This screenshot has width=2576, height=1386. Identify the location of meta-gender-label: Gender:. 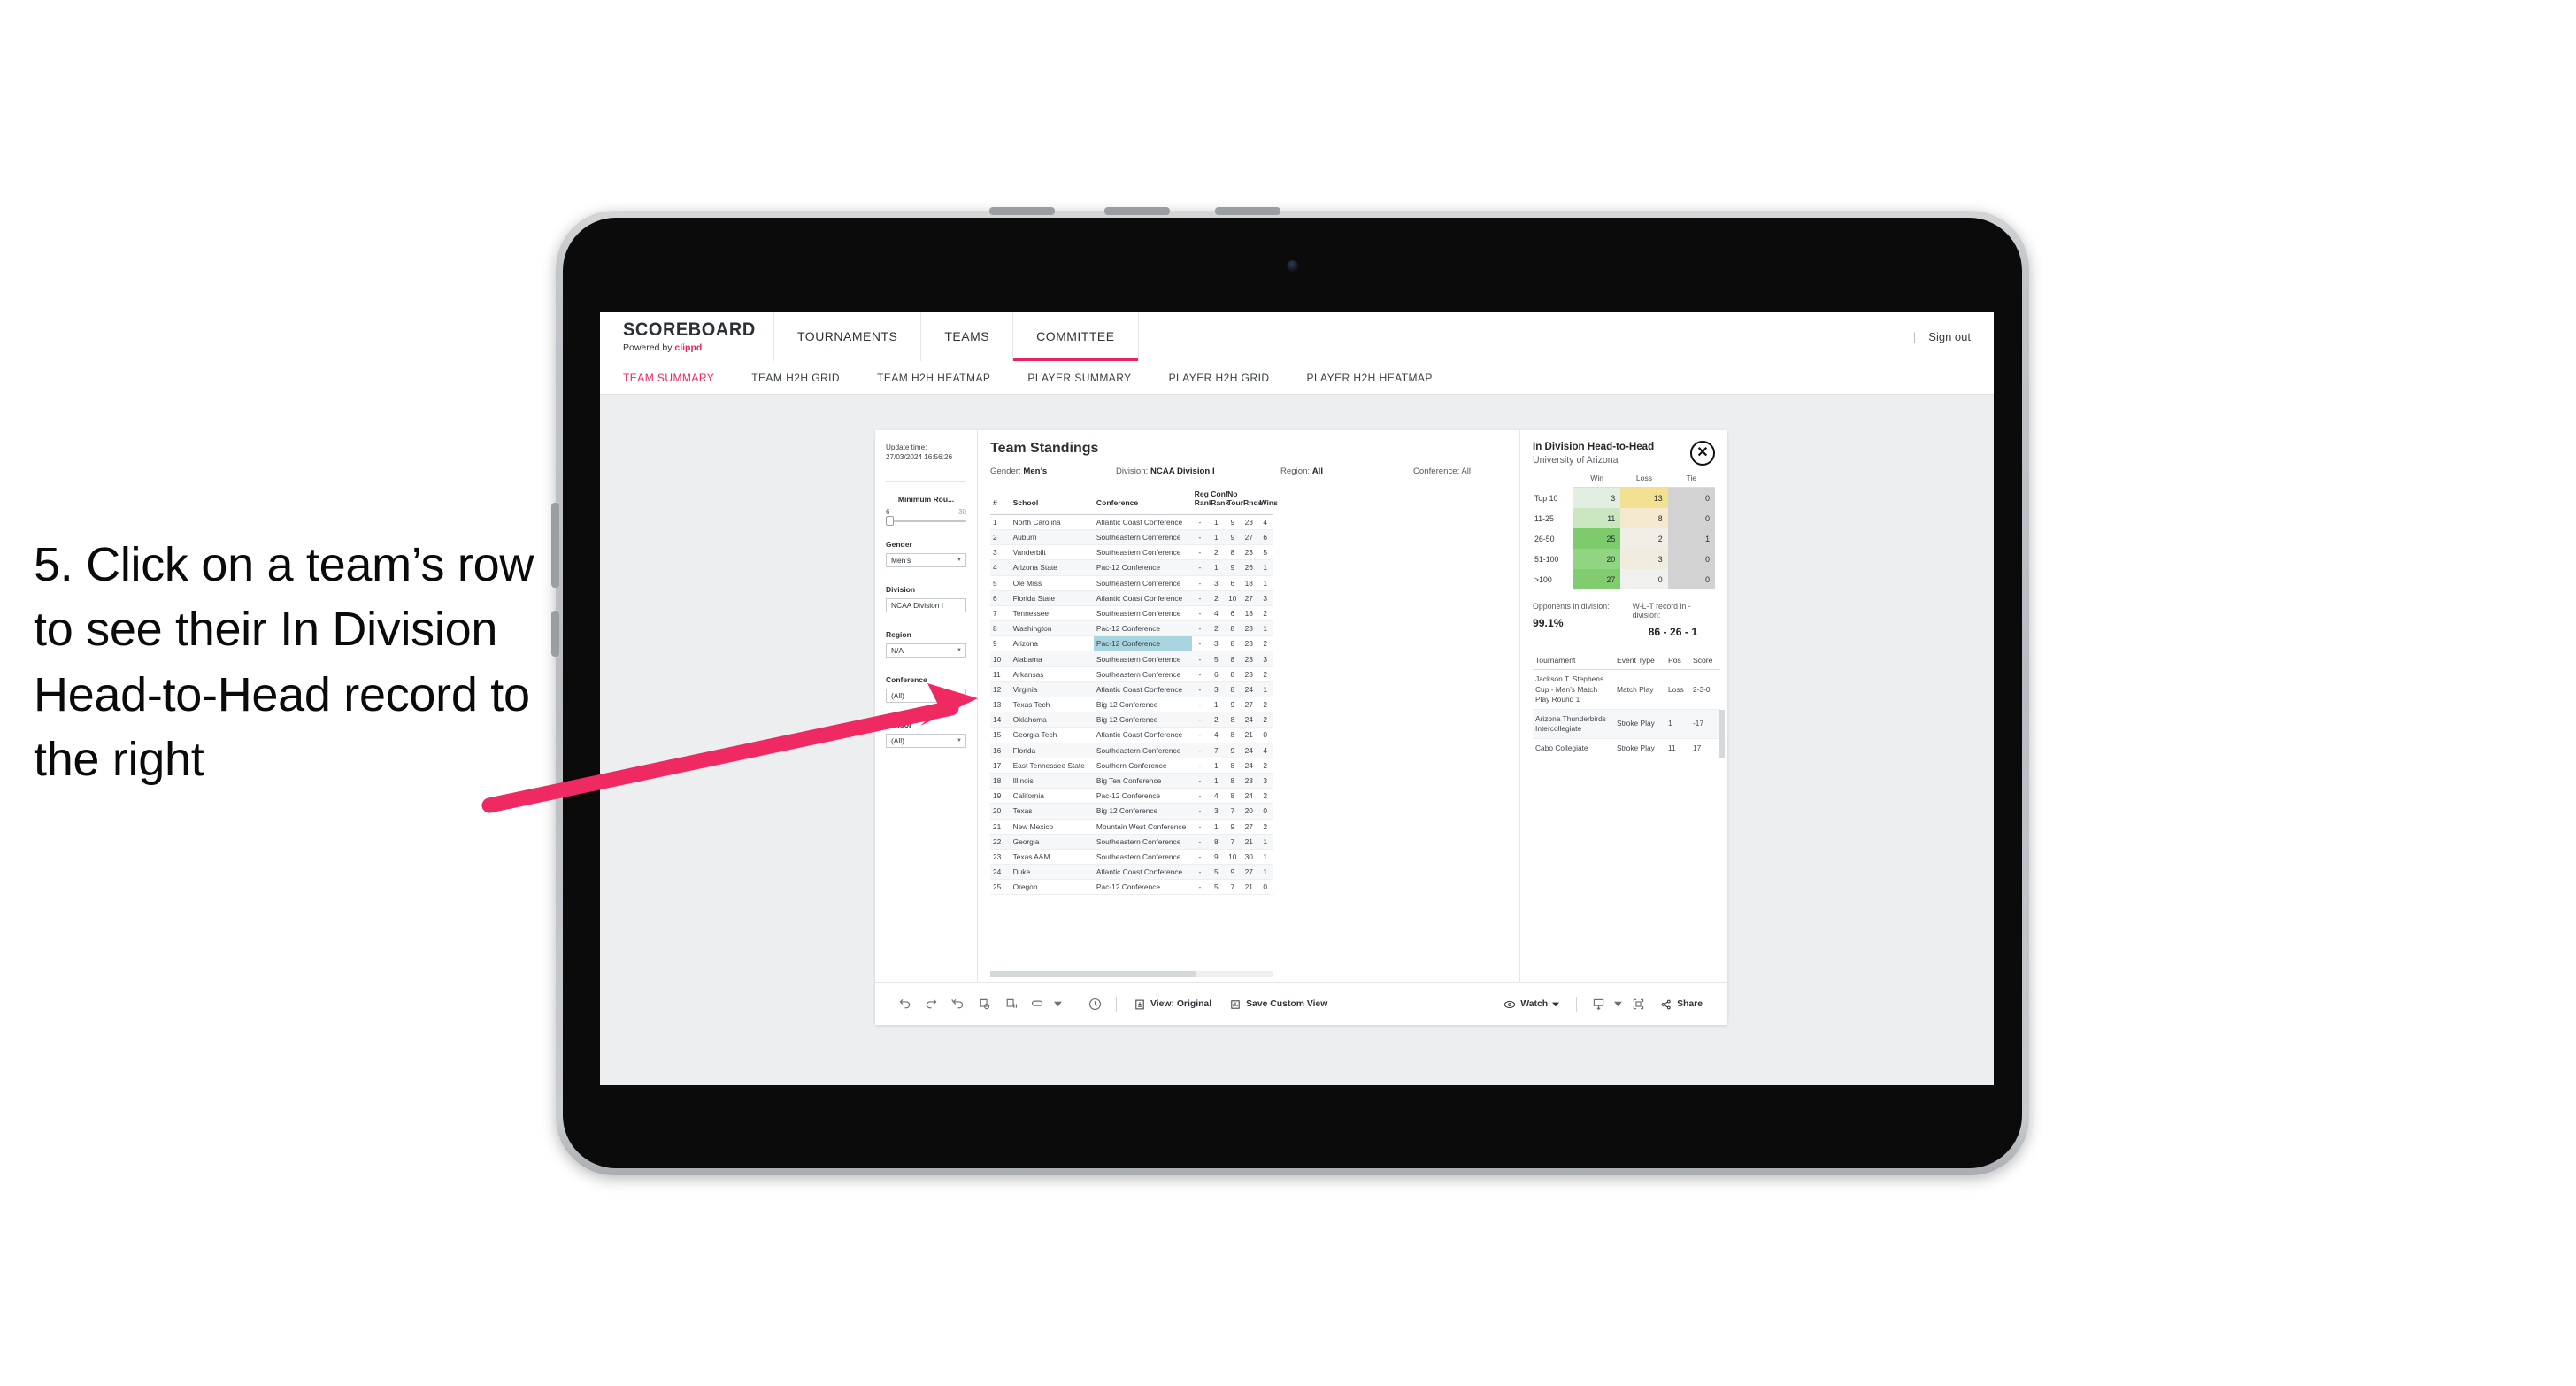
(1005, 471).